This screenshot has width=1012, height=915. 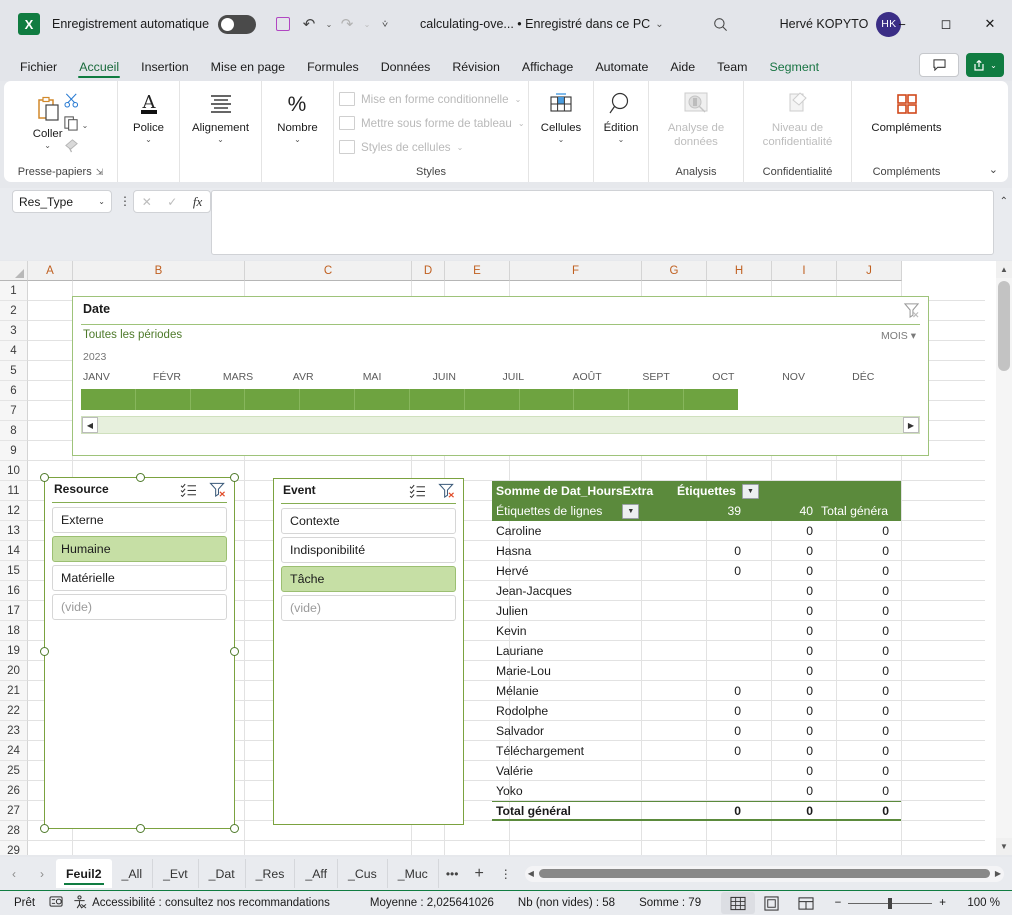 I want to click on resize-handle-nw, so click(x=44, y=477).